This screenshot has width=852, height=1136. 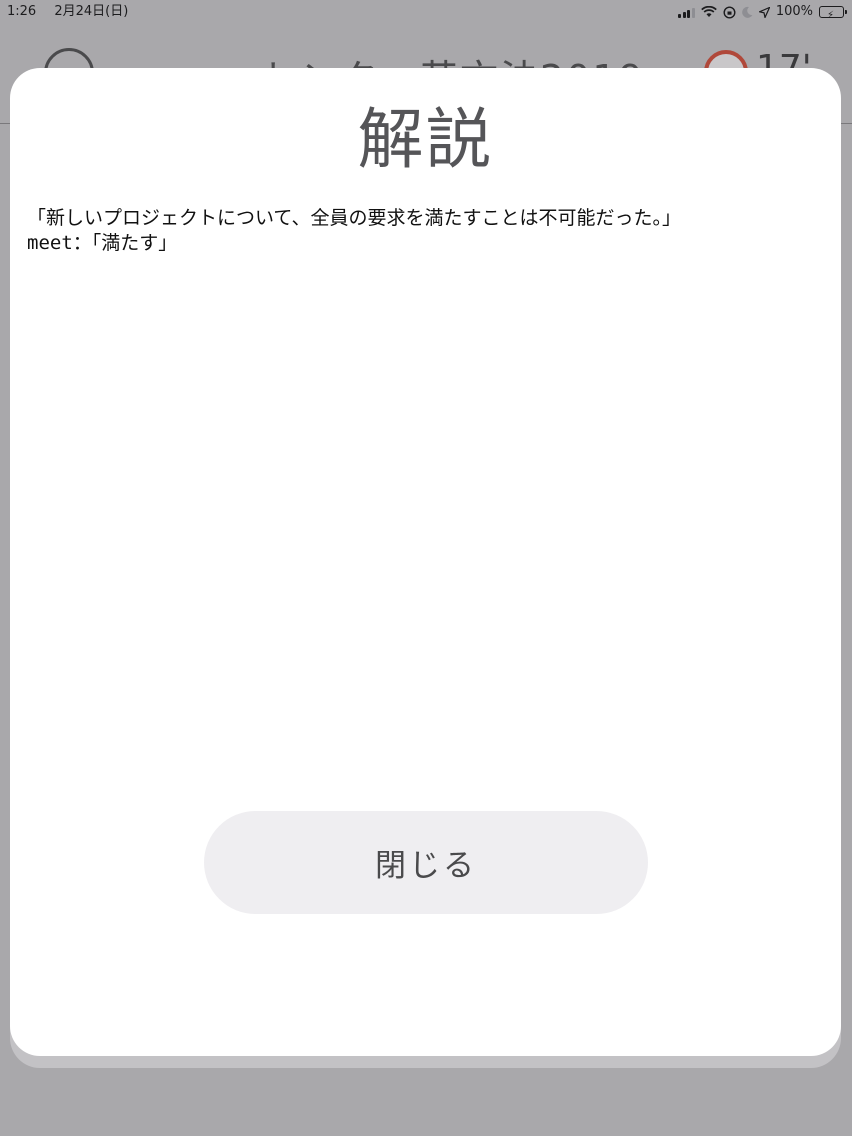 I want to click on orientation-lock-icon, so click(x=729, y=12).